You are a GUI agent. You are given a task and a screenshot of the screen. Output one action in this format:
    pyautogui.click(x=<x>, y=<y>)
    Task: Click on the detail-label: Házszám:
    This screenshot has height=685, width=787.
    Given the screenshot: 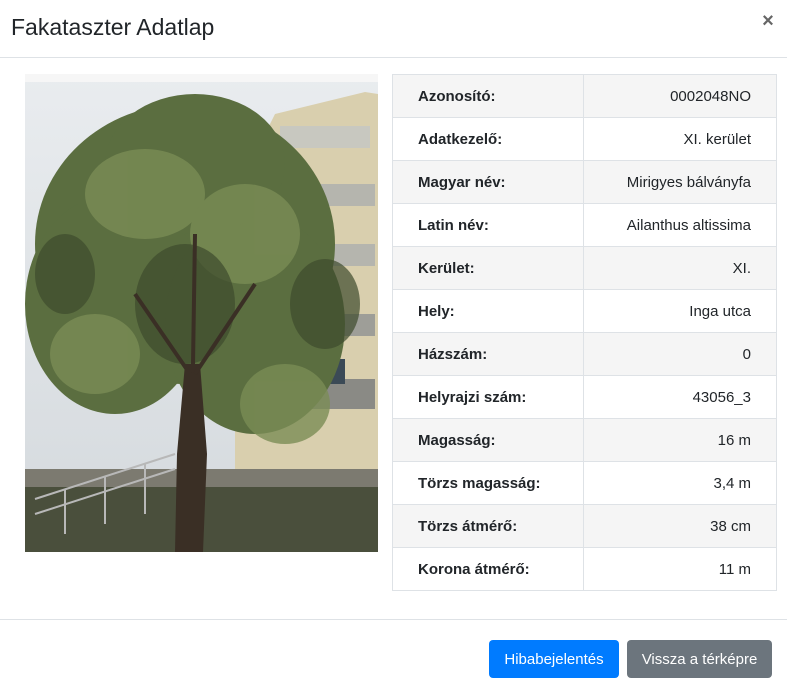 What is the action you would take?
    pyautogui.click(x=488, y=354)
    